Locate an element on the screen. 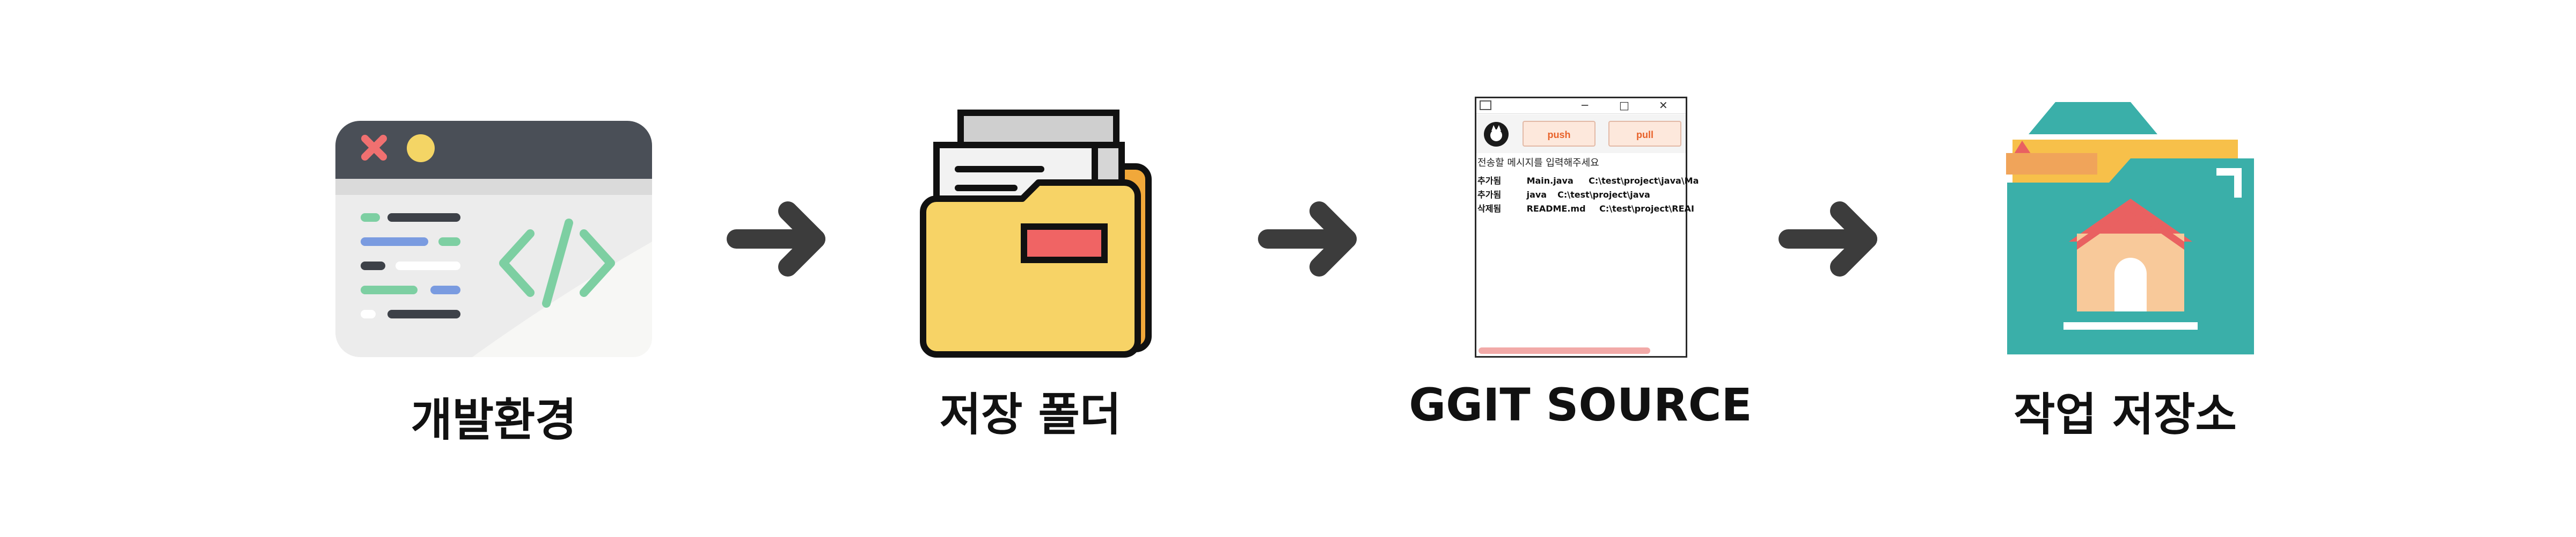 The width and height of the screenshot is (2576, 537). code-window-icon is located at coordinates (493, 239).